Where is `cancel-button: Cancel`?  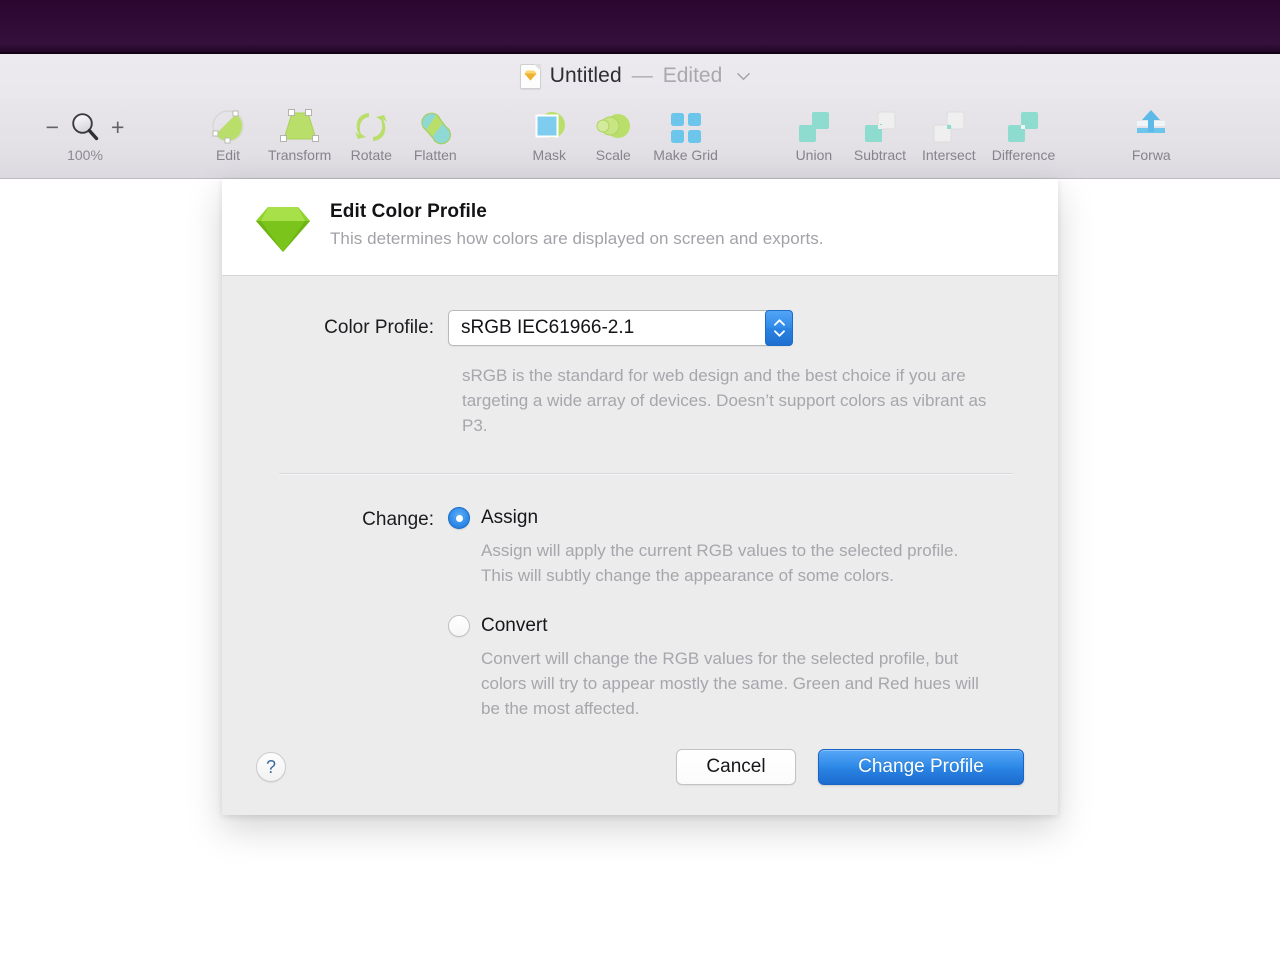 cancel-button: Cancel is located at coordinates (736, 767).